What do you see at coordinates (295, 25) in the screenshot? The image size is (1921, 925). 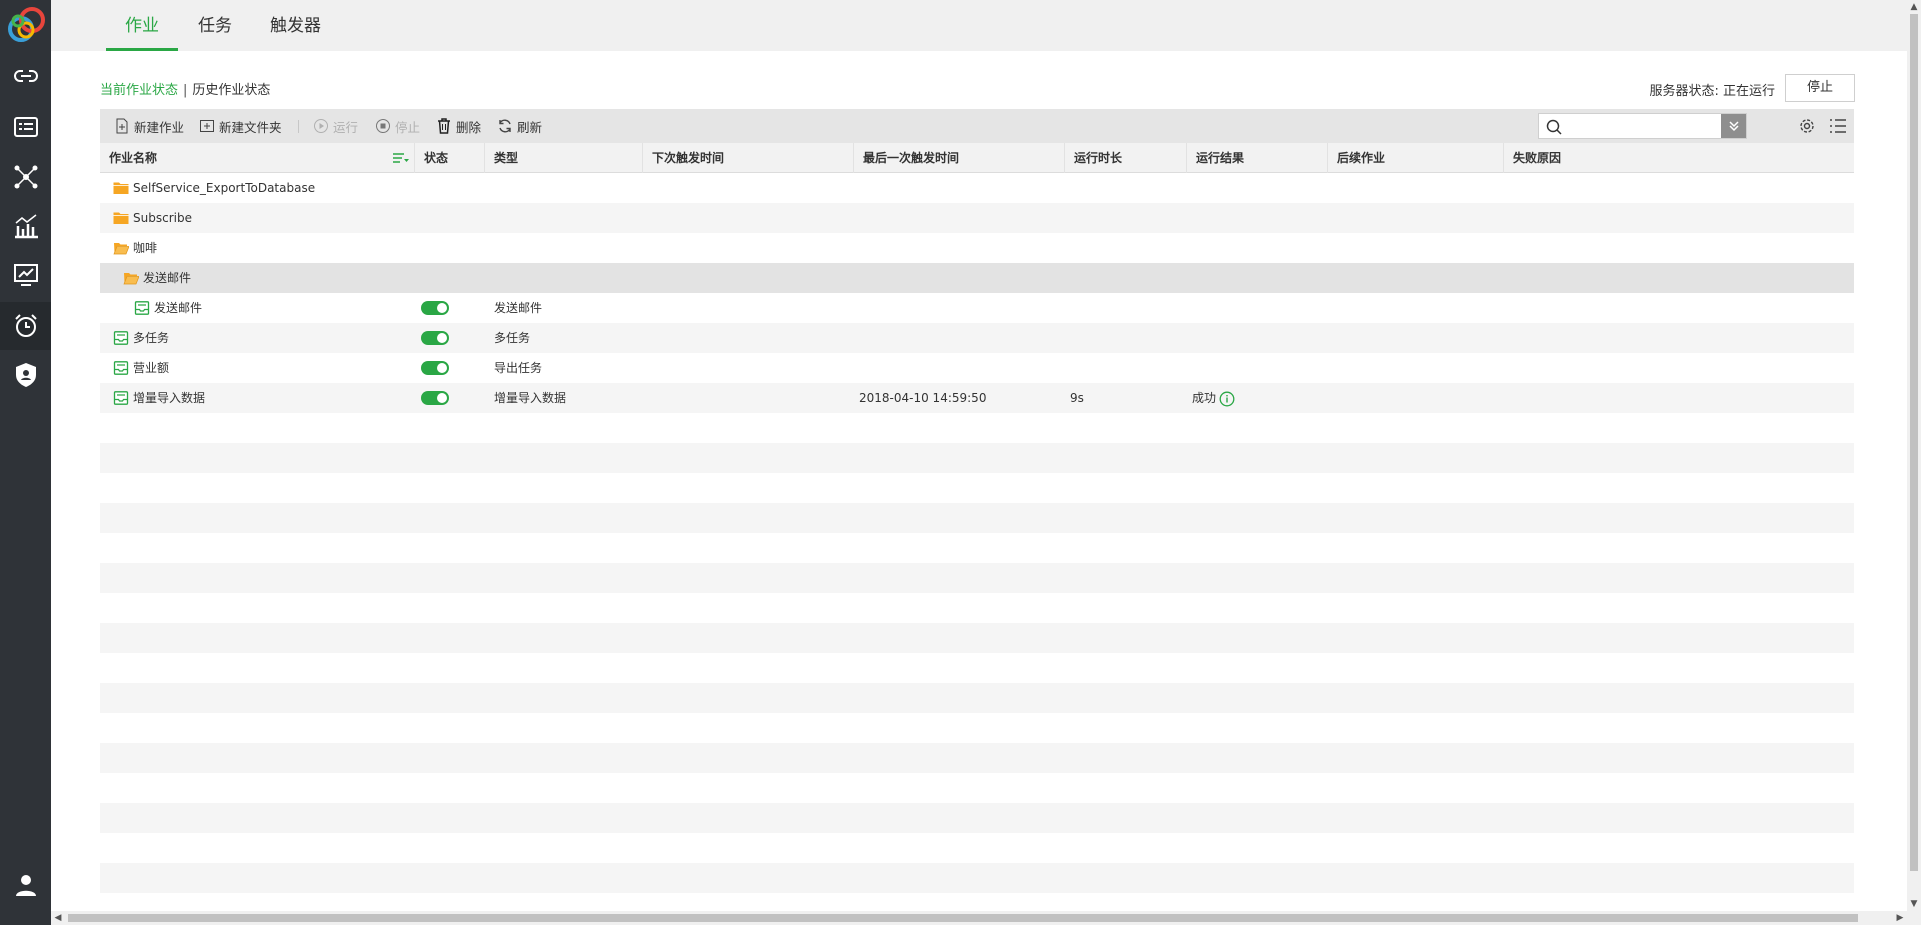 I see `tab-triggers: 触发器` at bounding box center [295, 25].